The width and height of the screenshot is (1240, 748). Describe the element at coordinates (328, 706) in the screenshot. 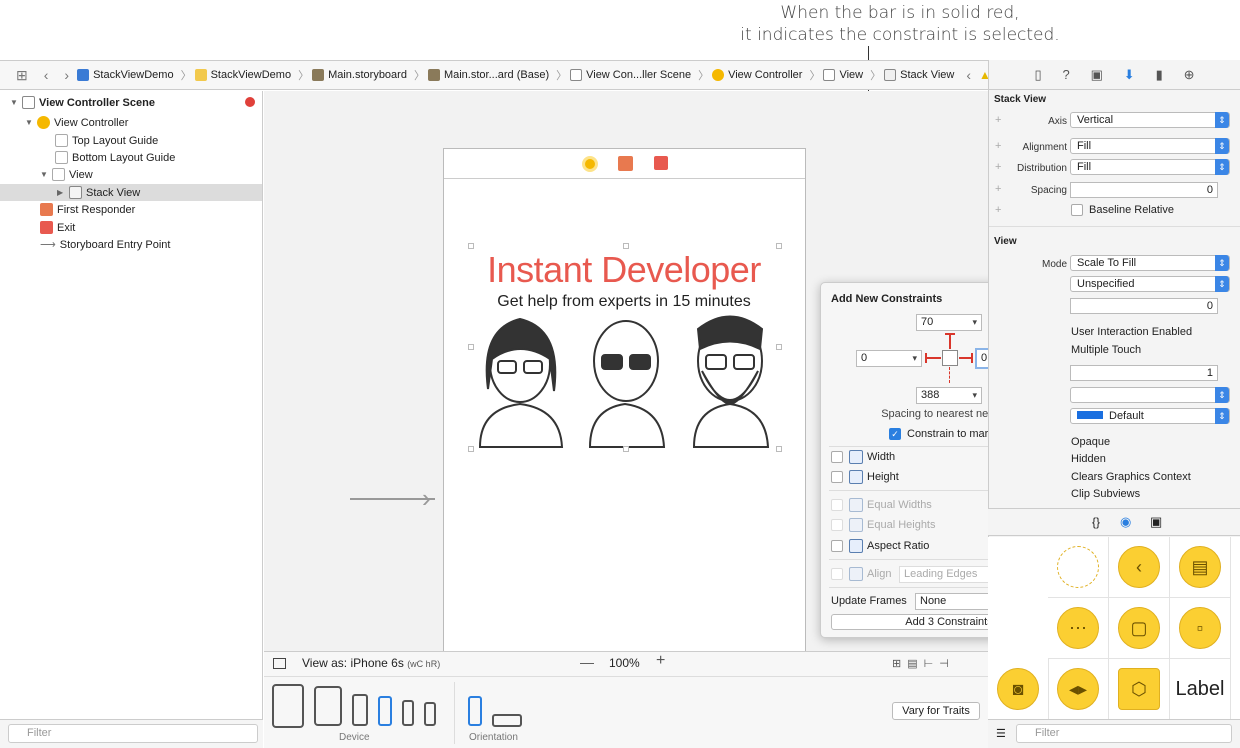

I see `device-ipad-icon` at that location.